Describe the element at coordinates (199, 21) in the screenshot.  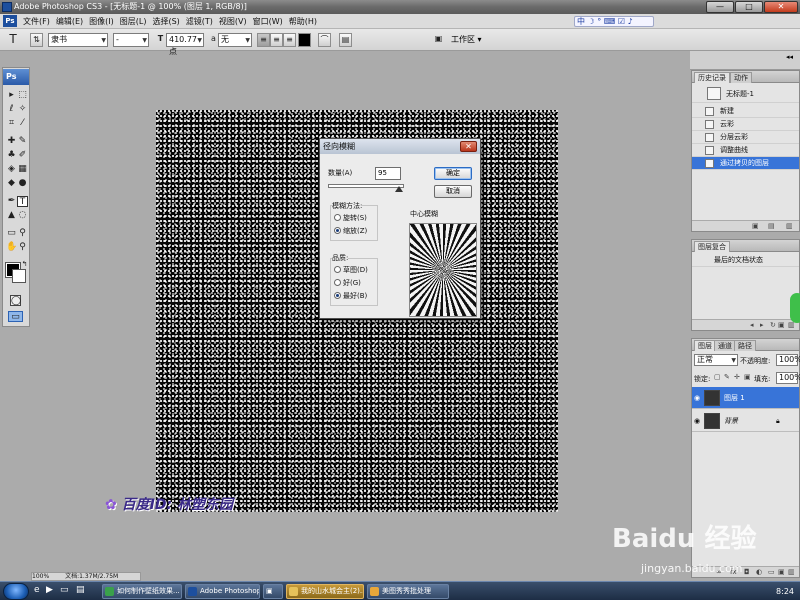
I see `menu-filter: 滤镜(T)` at that location.